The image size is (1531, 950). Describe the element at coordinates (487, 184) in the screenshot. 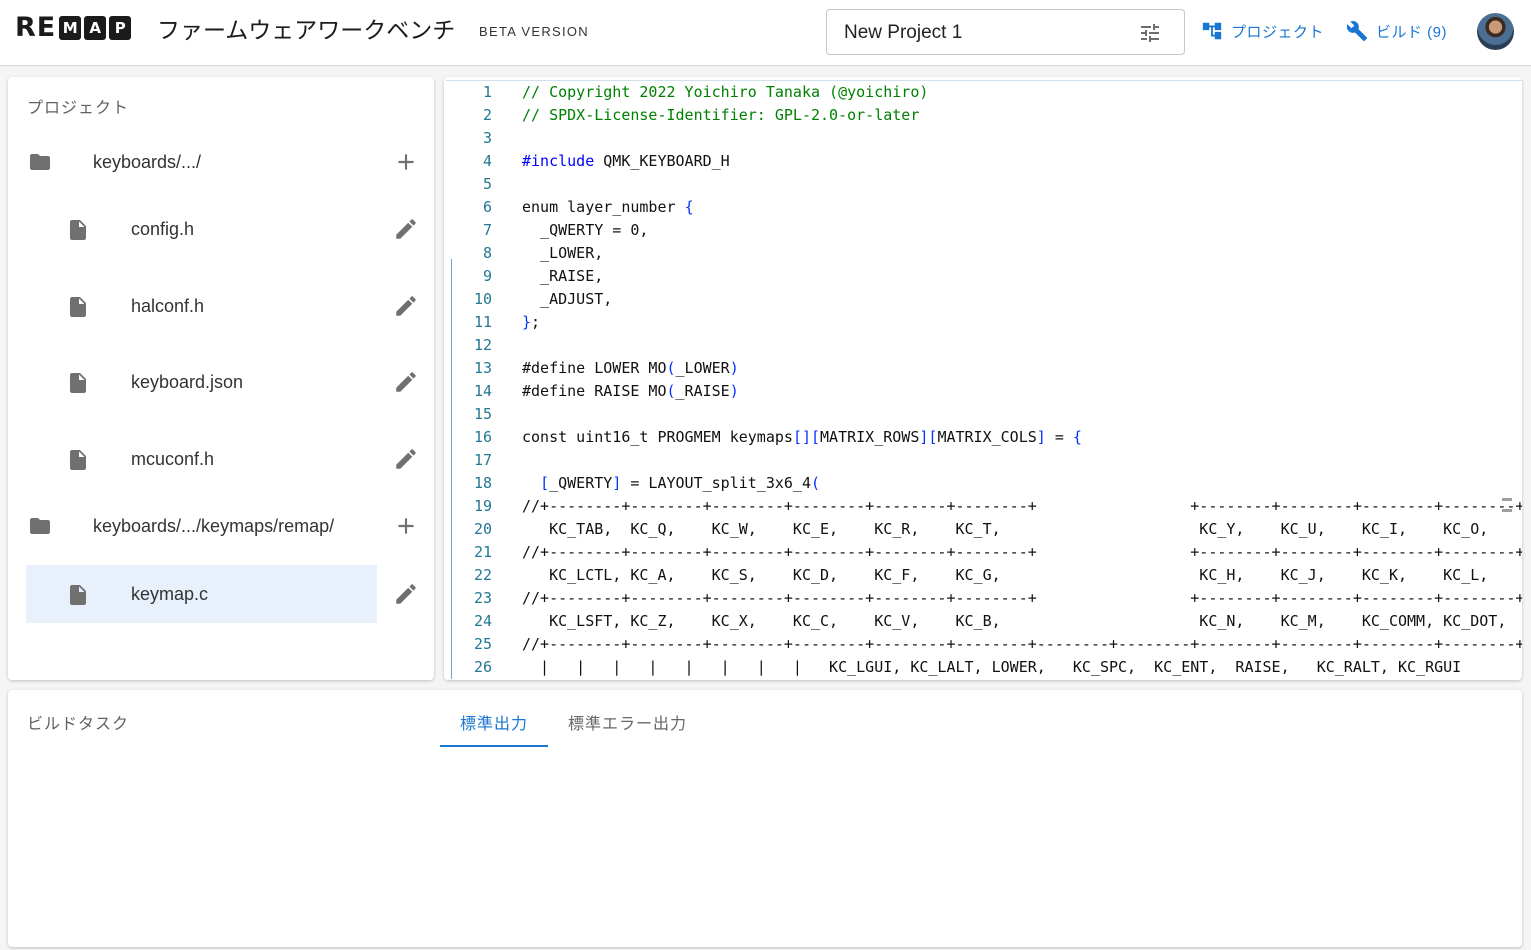

I see `line-number: 5` at that location.